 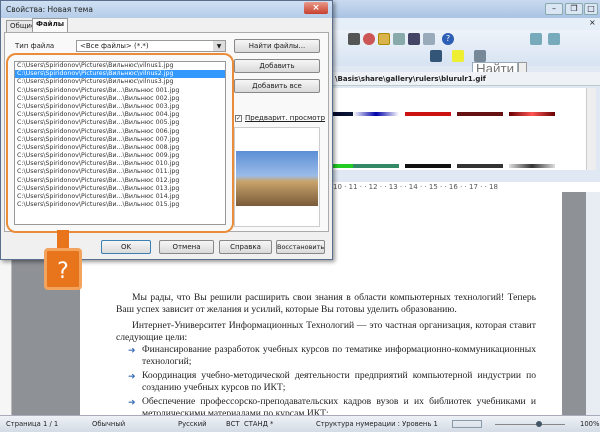 I want to click on status-insert-mode: ВСТ, so click(x=233, y=424).